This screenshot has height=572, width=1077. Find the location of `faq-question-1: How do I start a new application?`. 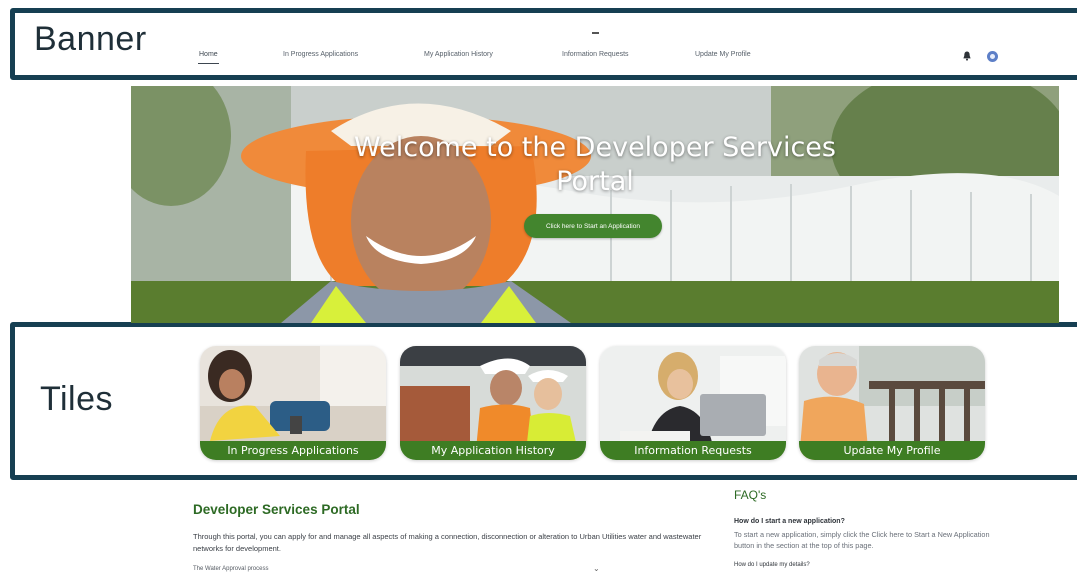

faq-question-1: How do I start a new application? is located at coordinates (789, 521).